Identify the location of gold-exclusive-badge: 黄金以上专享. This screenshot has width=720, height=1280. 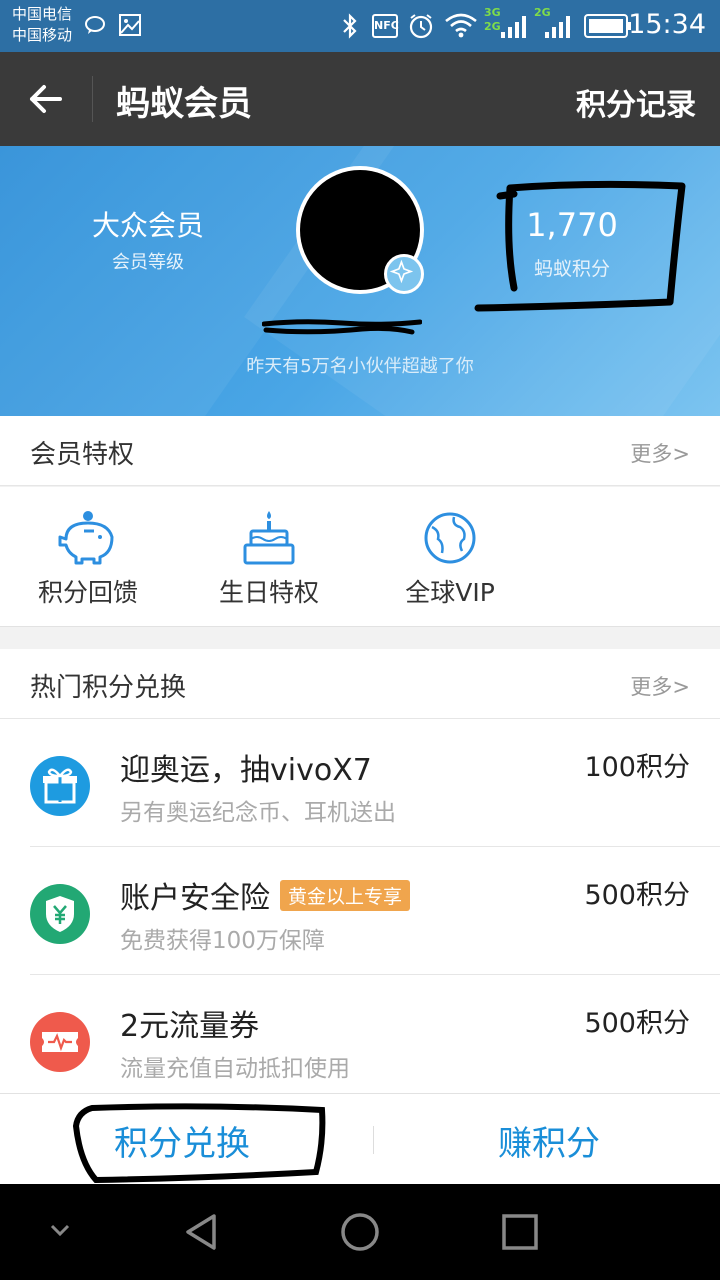
(345, 895).